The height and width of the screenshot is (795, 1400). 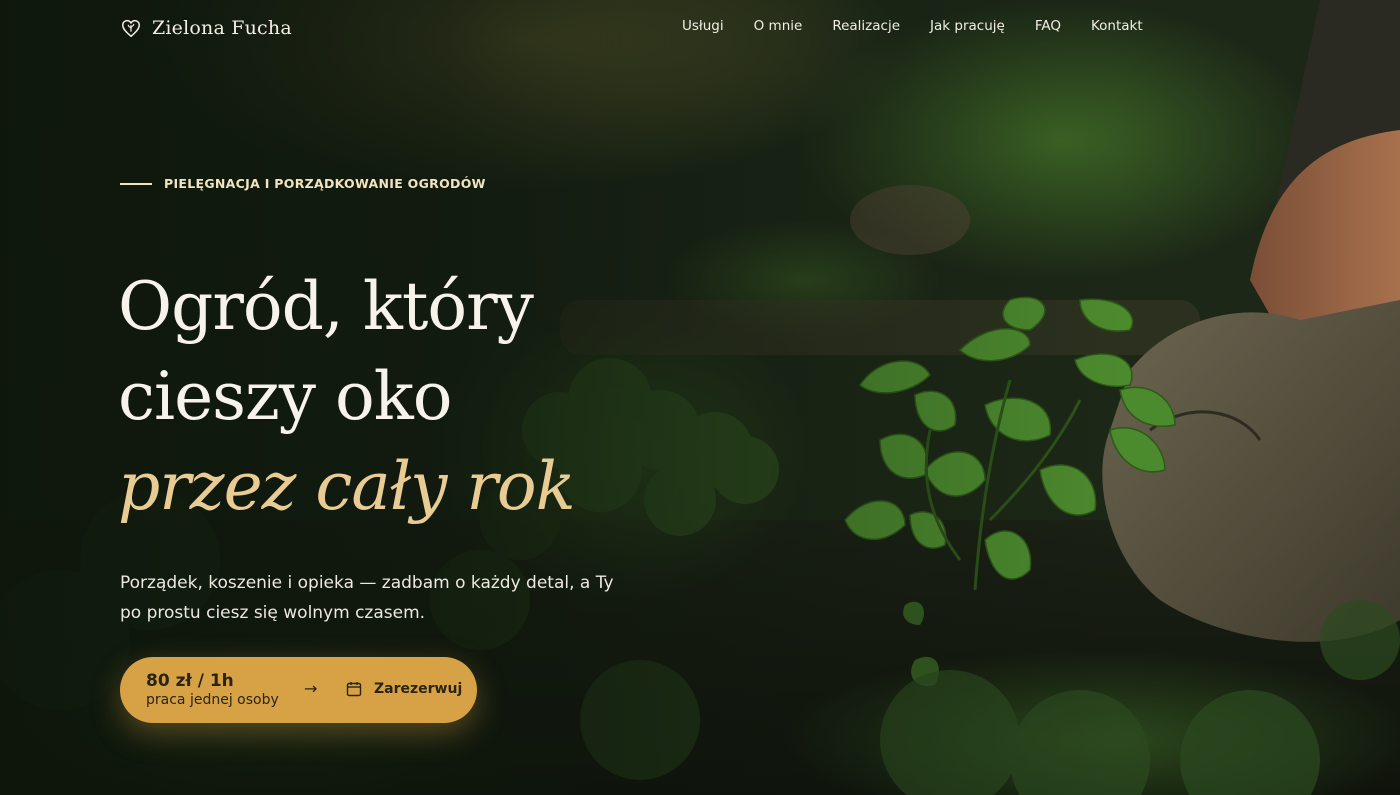 What do you see at coordinates (418, 689) in the screenshot?
I see `book-button-label: Zarezerwuj` at bounding box center [418, 689].